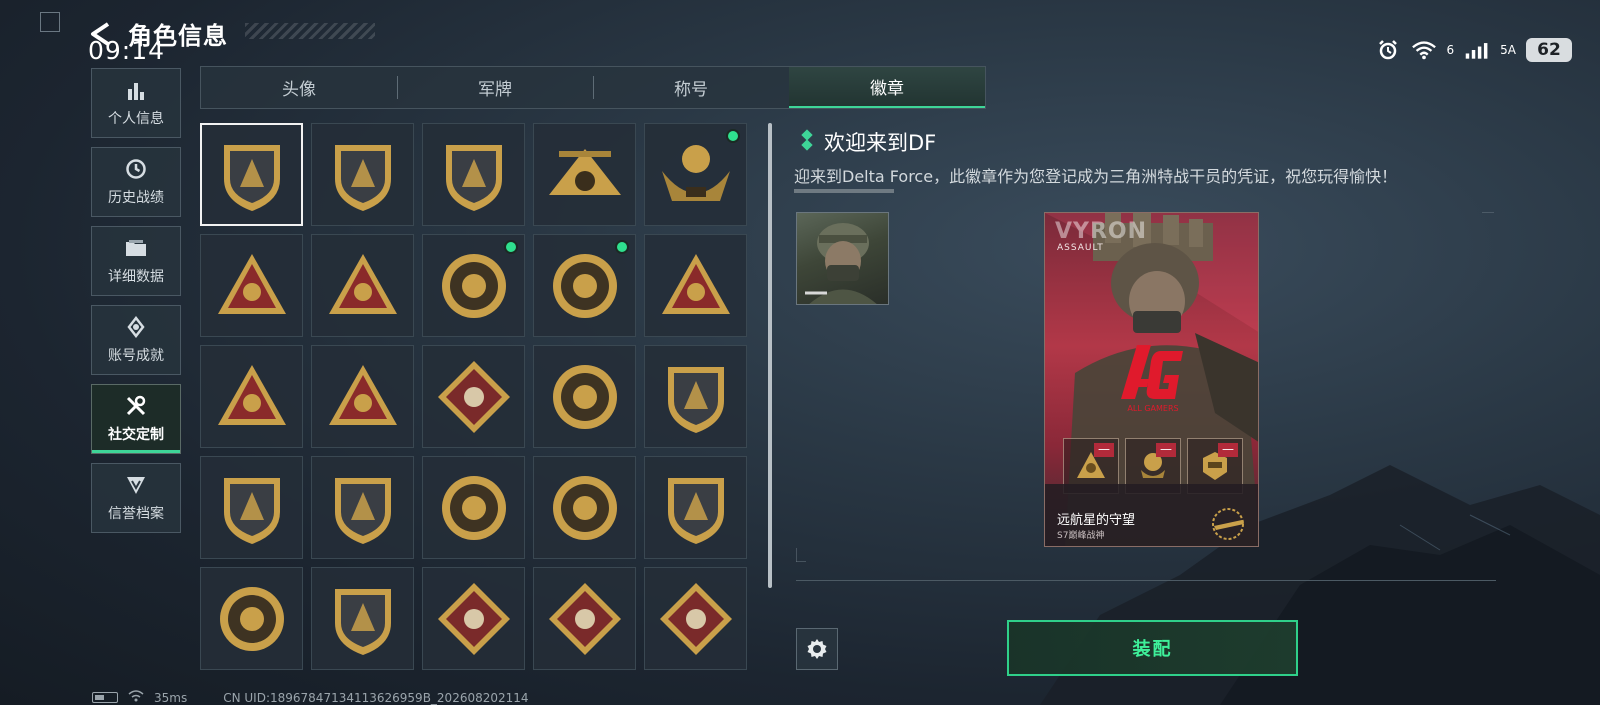 The height and width of the screenshot is (705, 1600). What do you see at coordinates (733, 136) in the screenshot?
I see `new-indicator-dot` at bounding box center [733, 136].